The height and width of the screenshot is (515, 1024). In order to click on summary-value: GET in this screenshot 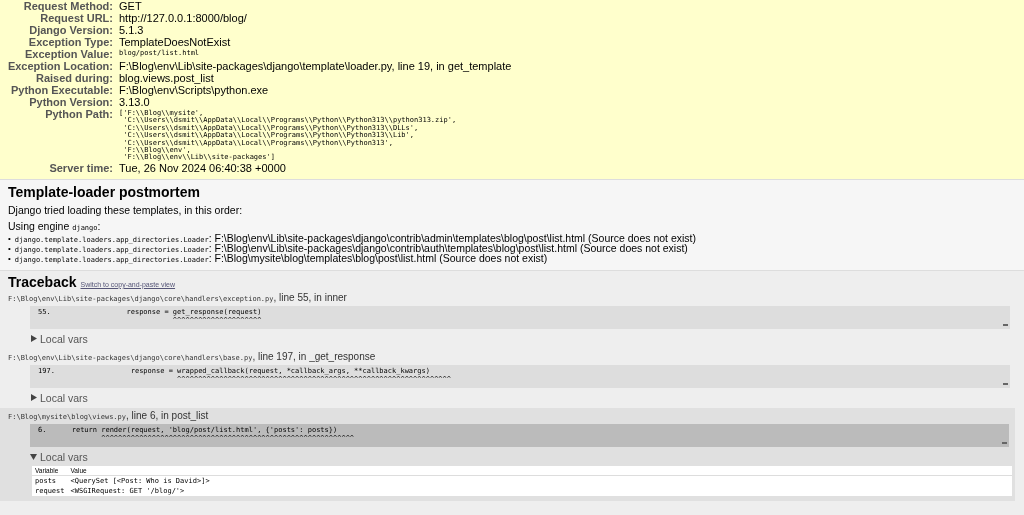, I will do `click(130, 6)`.